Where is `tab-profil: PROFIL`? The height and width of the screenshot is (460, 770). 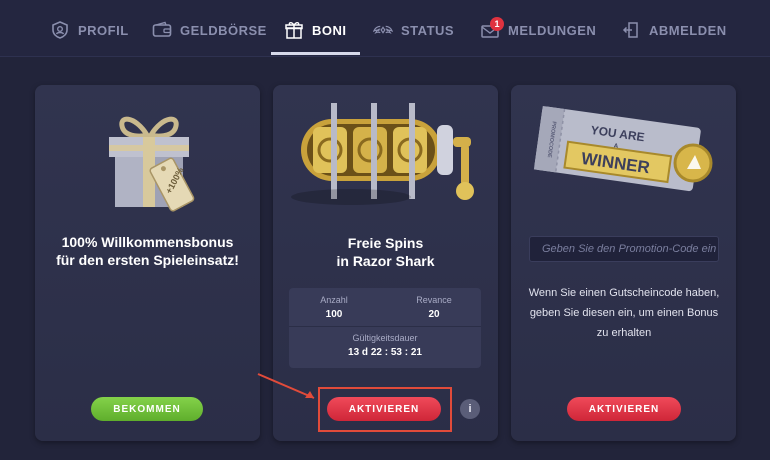
tab-profil: PROFIL is located at coordinates (89, 30).